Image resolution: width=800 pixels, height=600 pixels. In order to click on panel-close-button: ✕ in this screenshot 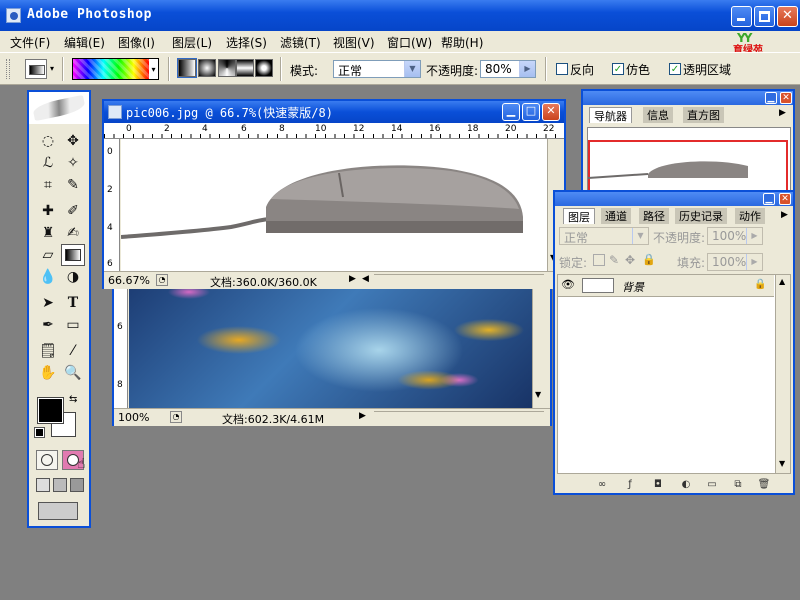, I will do `click(786, 98)`.